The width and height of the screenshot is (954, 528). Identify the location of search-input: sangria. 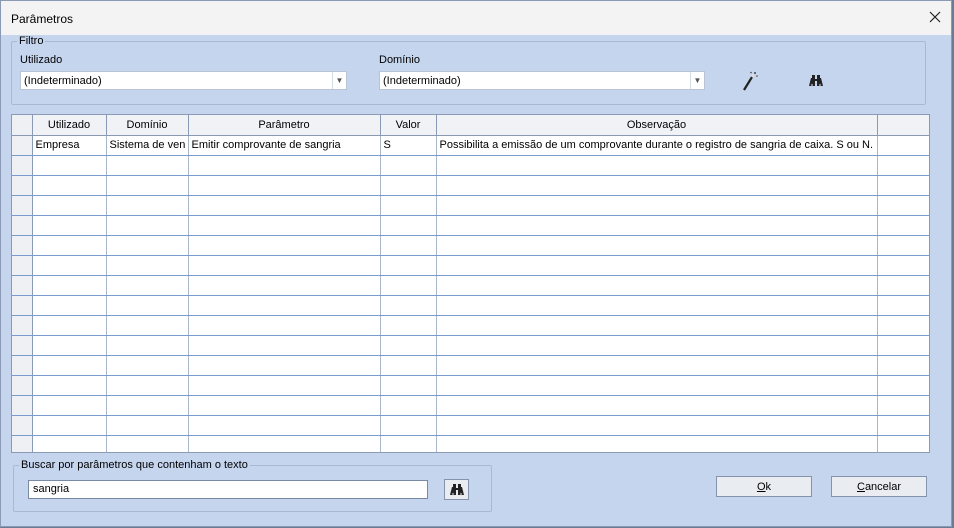
(228, 489).